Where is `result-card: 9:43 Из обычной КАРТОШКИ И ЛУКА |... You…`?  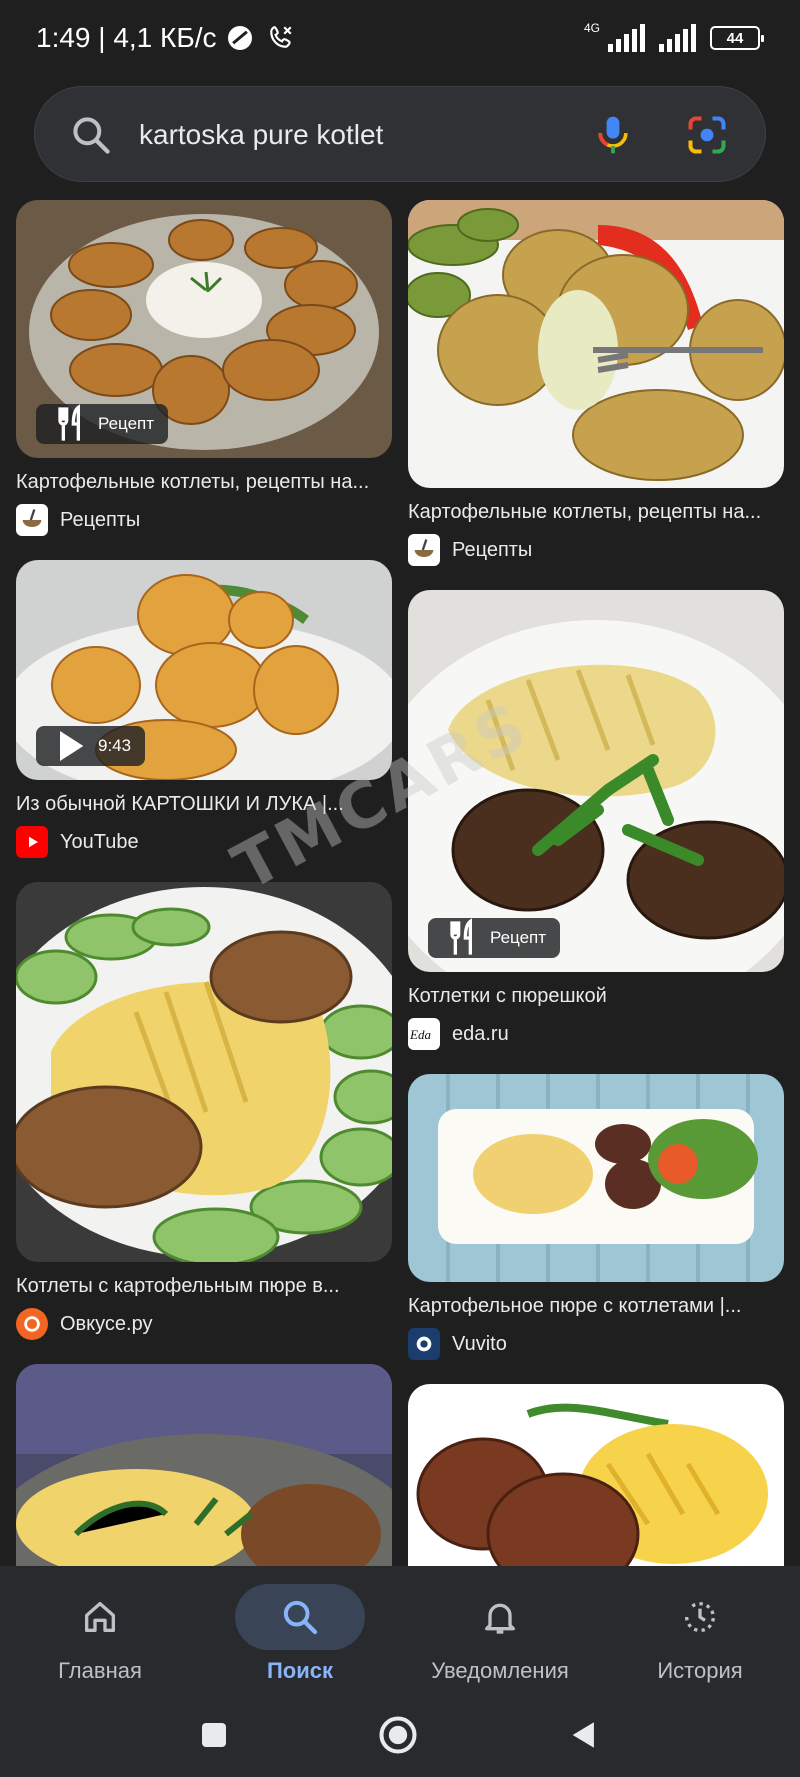
result-card: 9:43 Из обычной КАРТОШКИ И ЛУКА |... You… is located at coordinates (204, 709).